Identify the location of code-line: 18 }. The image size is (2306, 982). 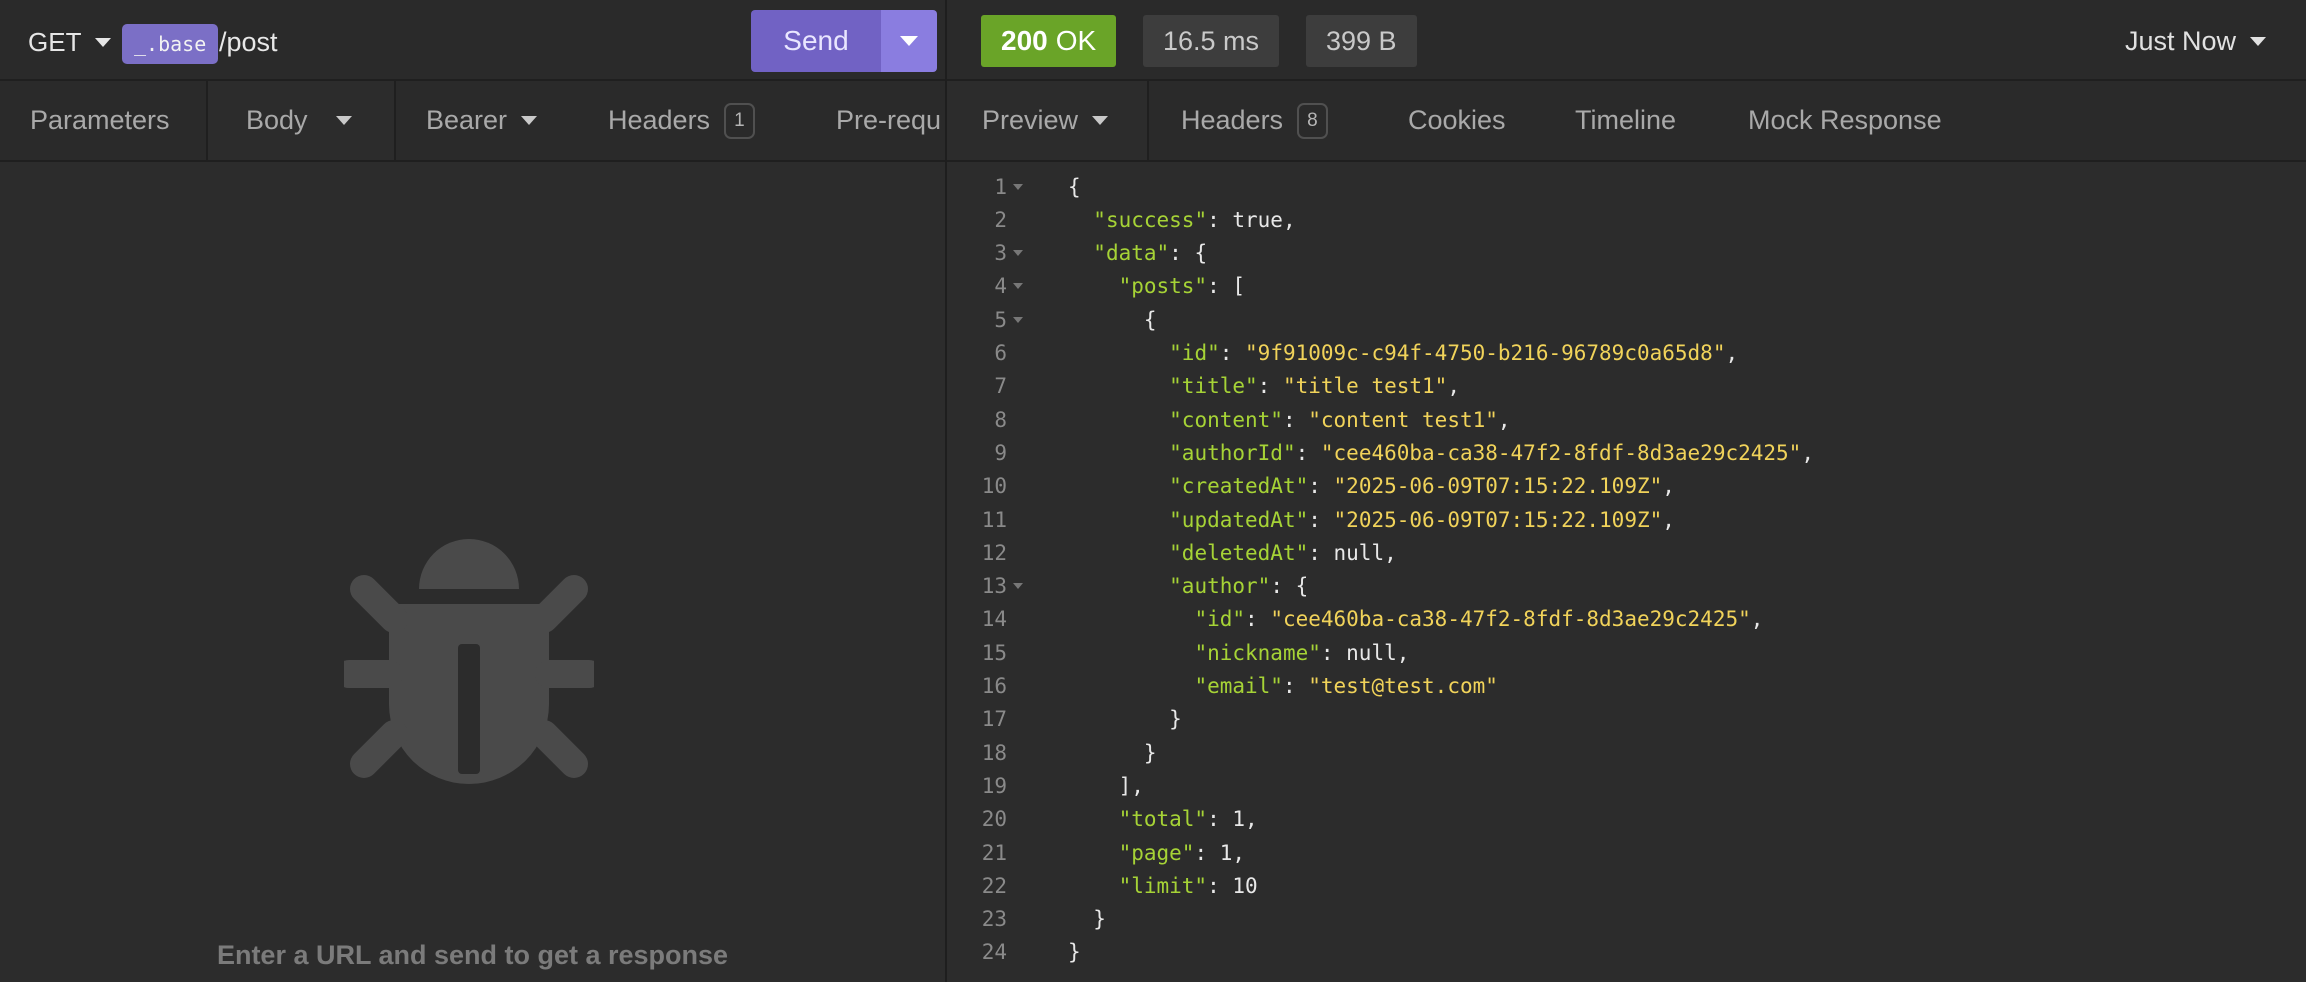
(1626, 752).